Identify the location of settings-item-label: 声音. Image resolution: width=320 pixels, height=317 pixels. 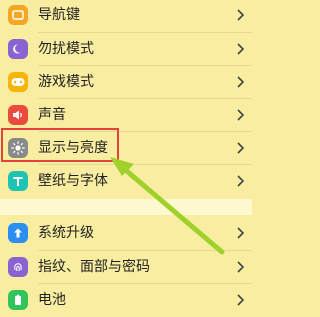
(52, 115).